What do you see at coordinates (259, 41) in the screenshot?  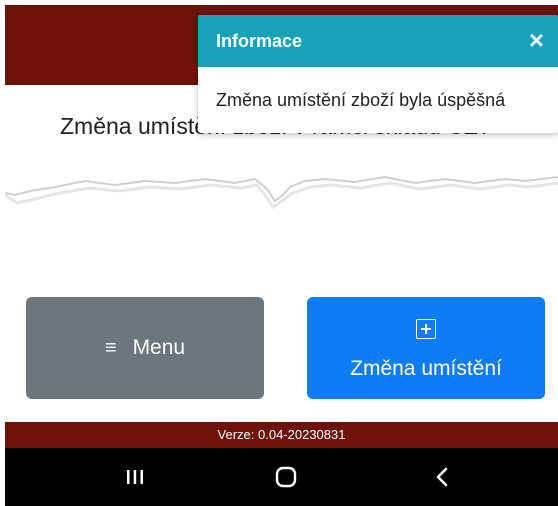 I see `toast-title: Informace` at bounding box center [259, 41].